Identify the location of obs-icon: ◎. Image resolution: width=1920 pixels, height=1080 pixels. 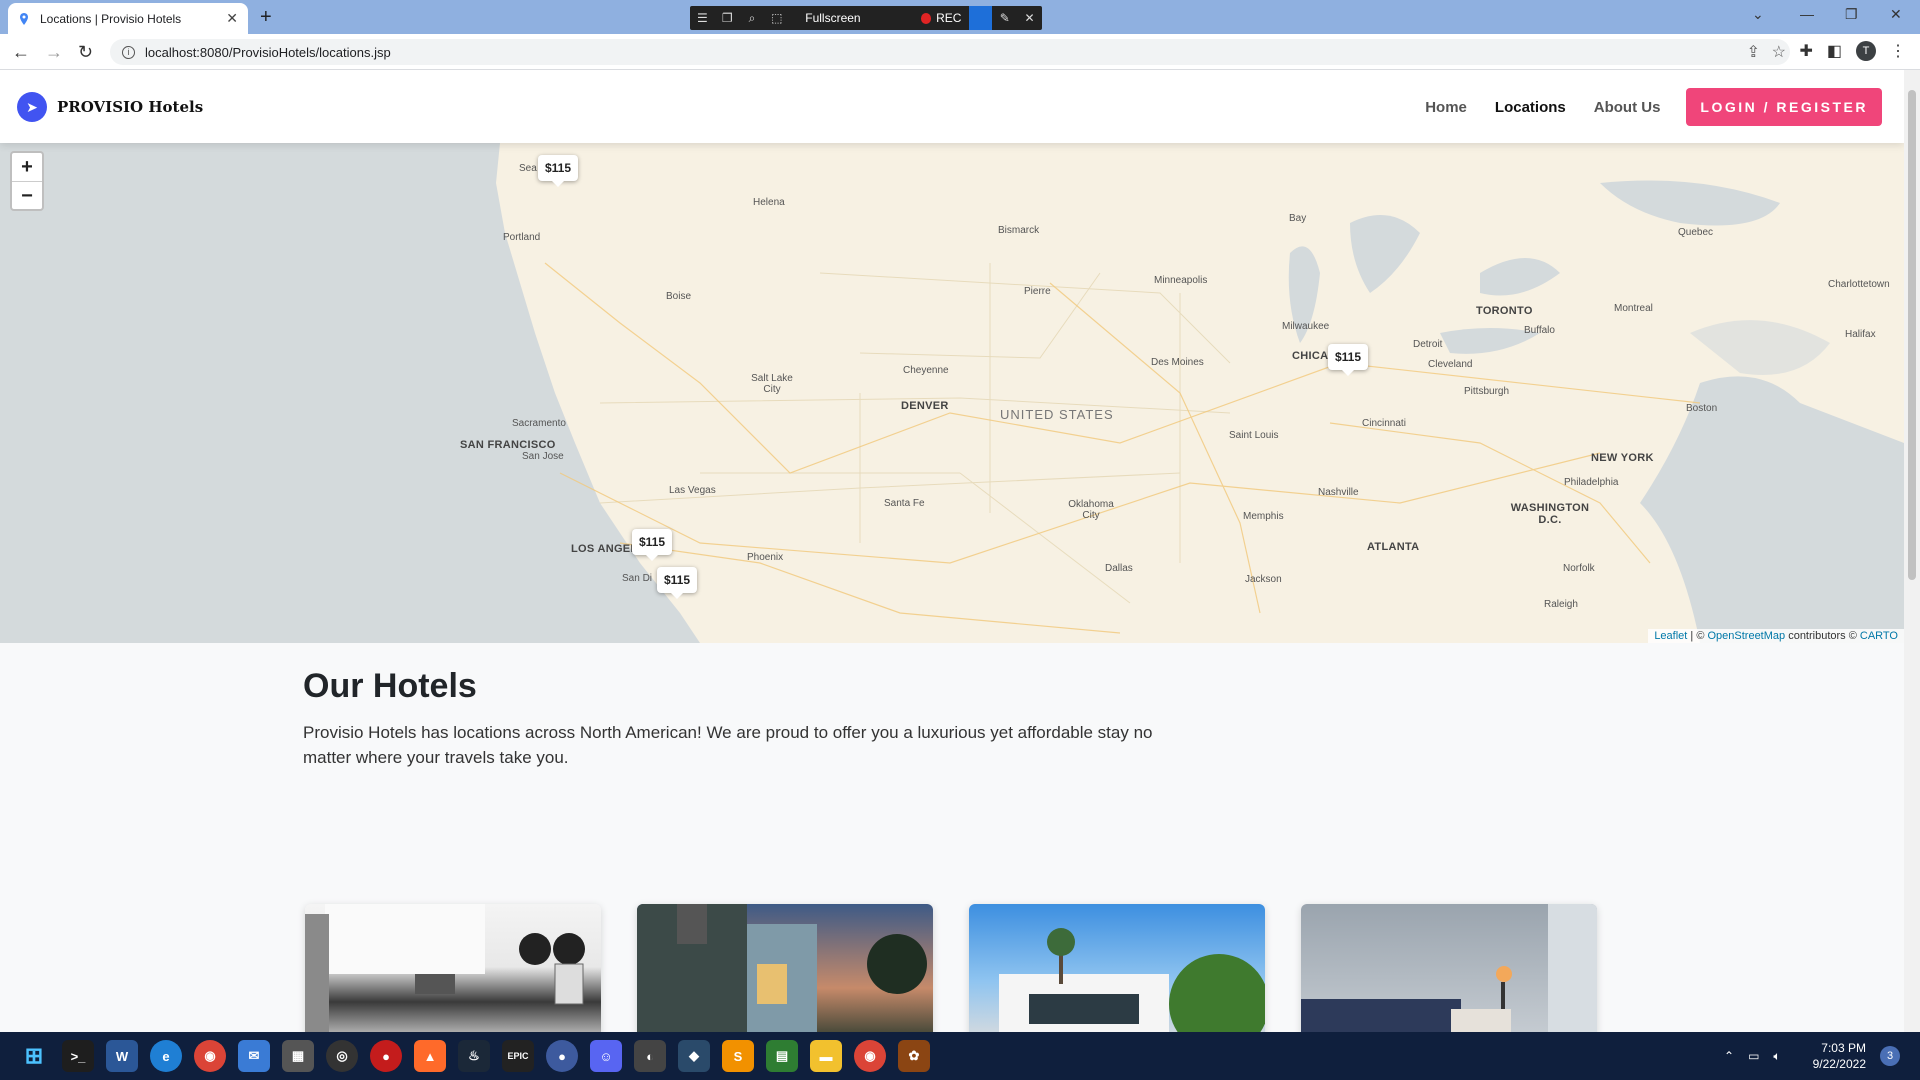
(342, 1056).